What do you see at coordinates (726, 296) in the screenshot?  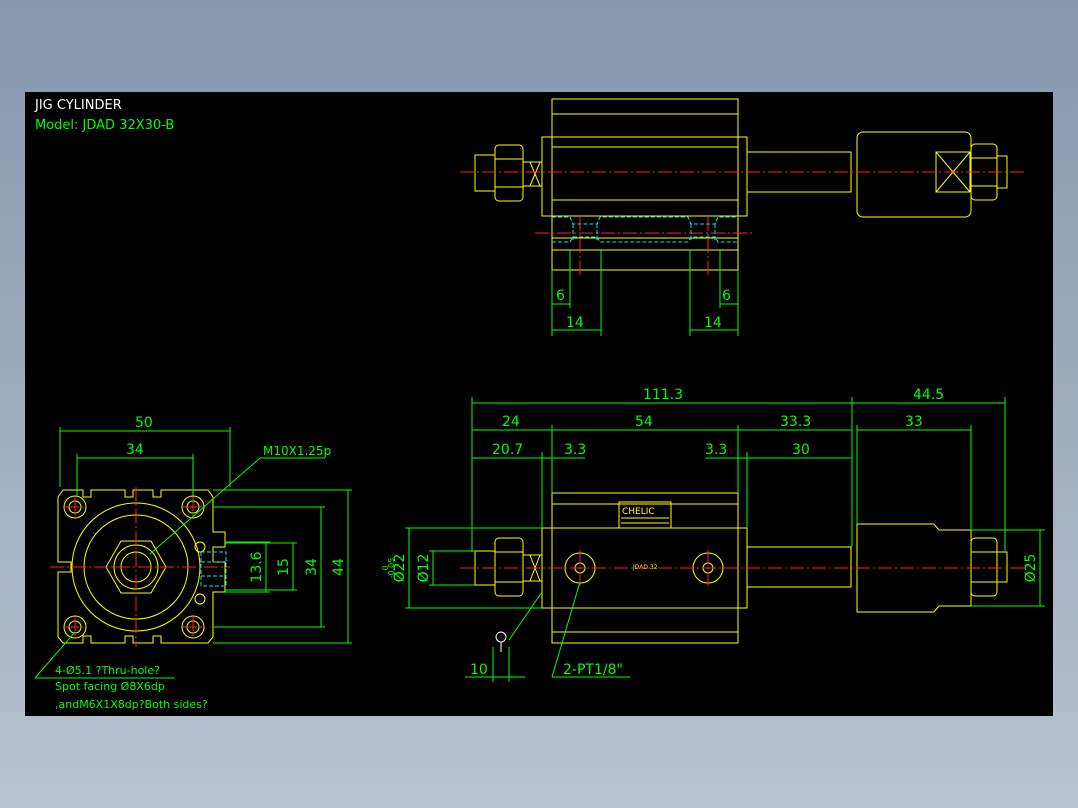 I see `top-dim-6-right: 6` at bounding box center [726, 296].